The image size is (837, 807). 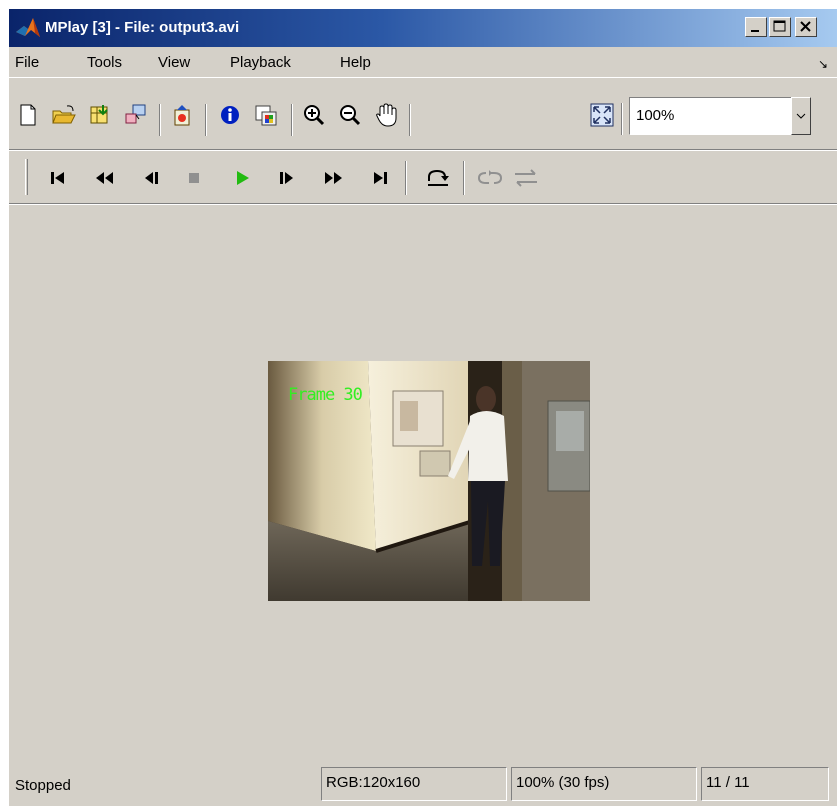 I want to click on stop-icon, so click(x=194, y=178).